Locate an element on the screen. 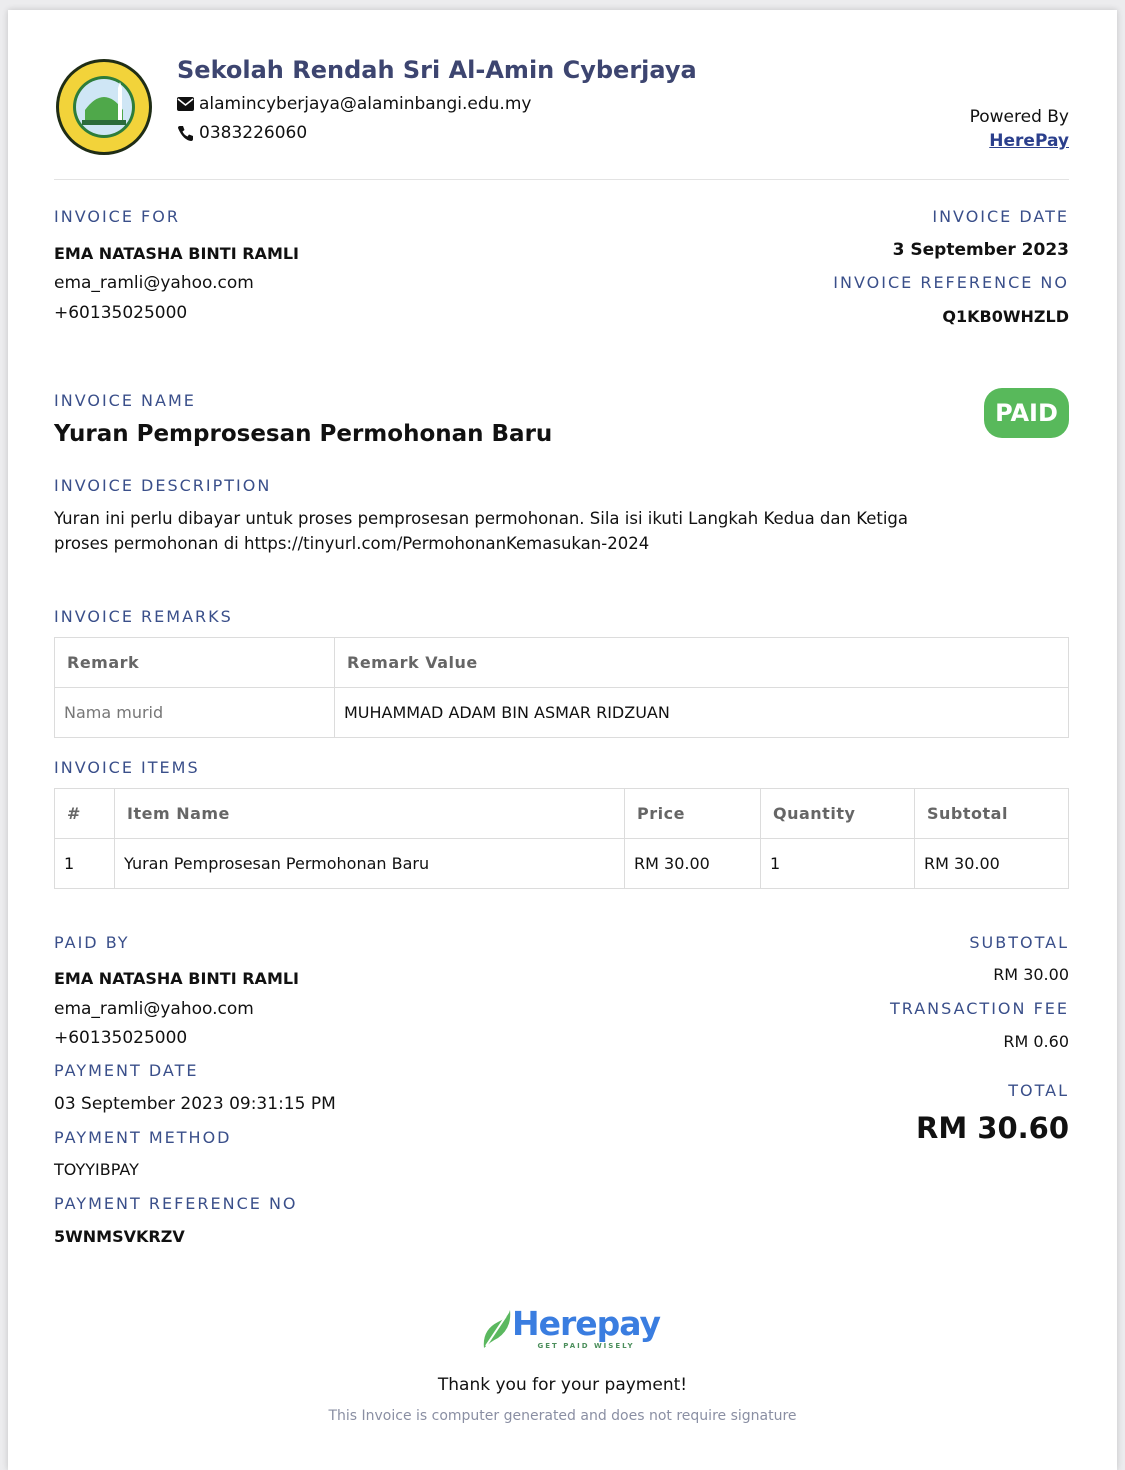 The height and width of the screenshot is (1470, 1125). invoice-name: Yuran Pemprosesan Permohonan Baru is located at coordinates (303, 434).